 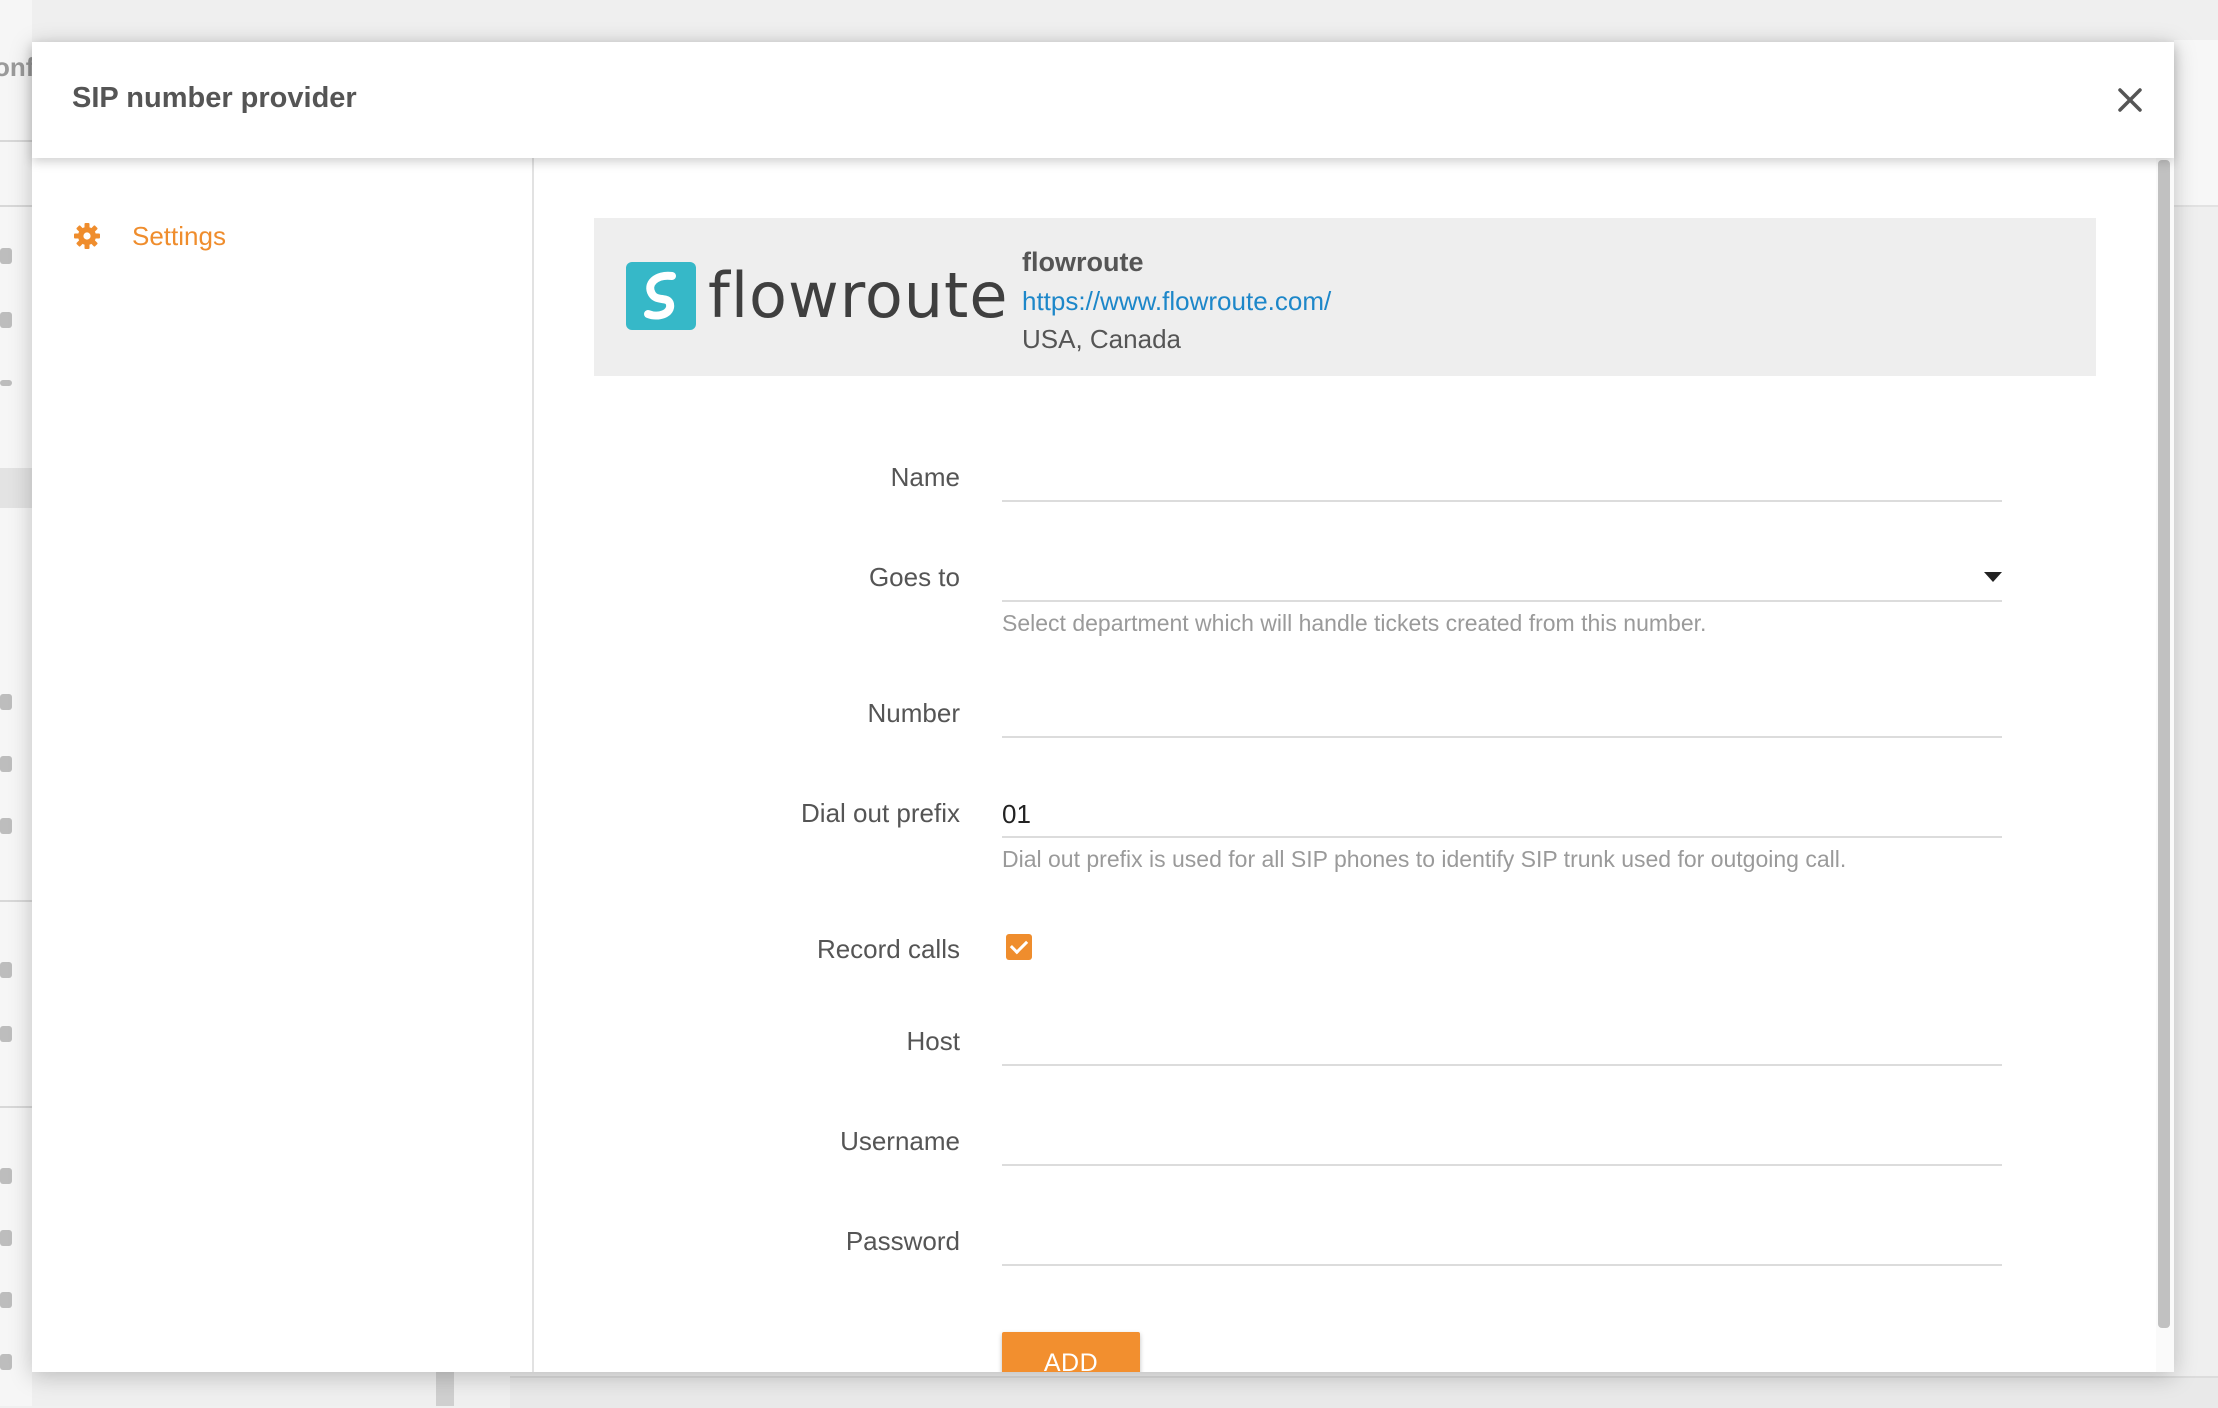 I want to click on name-label: Name, so click(x=925, y=477).